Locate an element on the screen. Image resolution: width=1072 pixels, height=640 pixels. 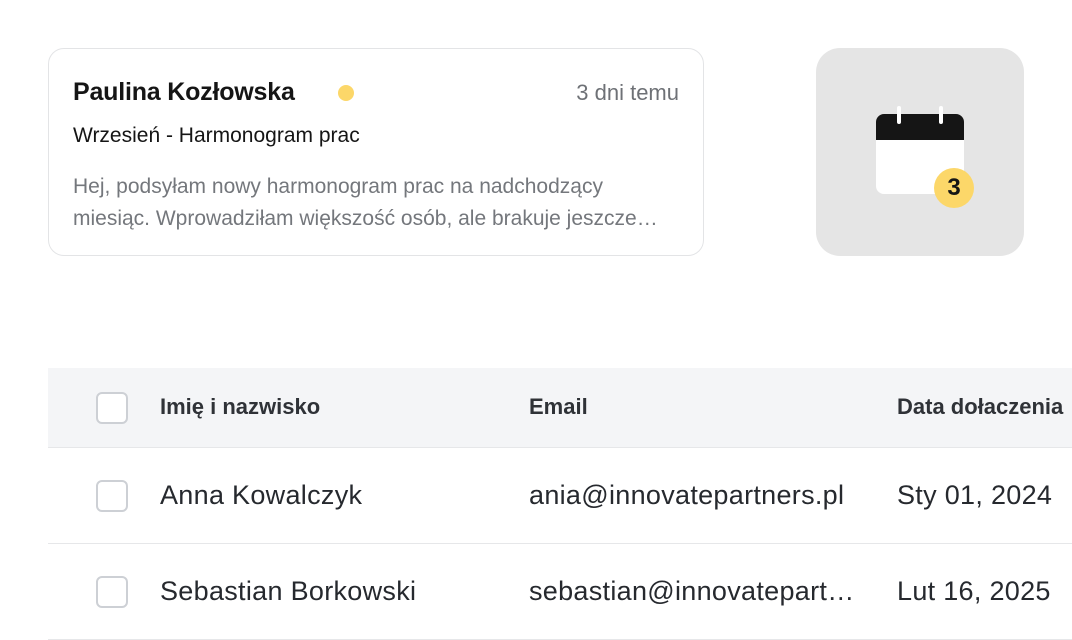
user-name: Sebastian Borkowski is located at coordinates (288, 591).